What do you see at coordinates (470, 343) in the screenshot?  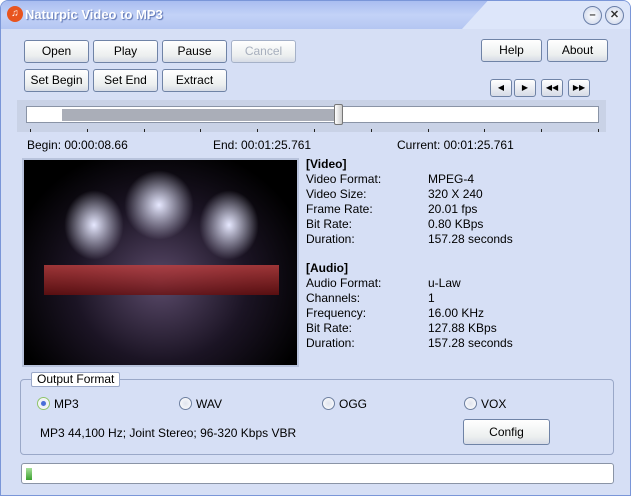 I see `audio-info-value: 157.28 seconds` at bounding box center [470, 343].